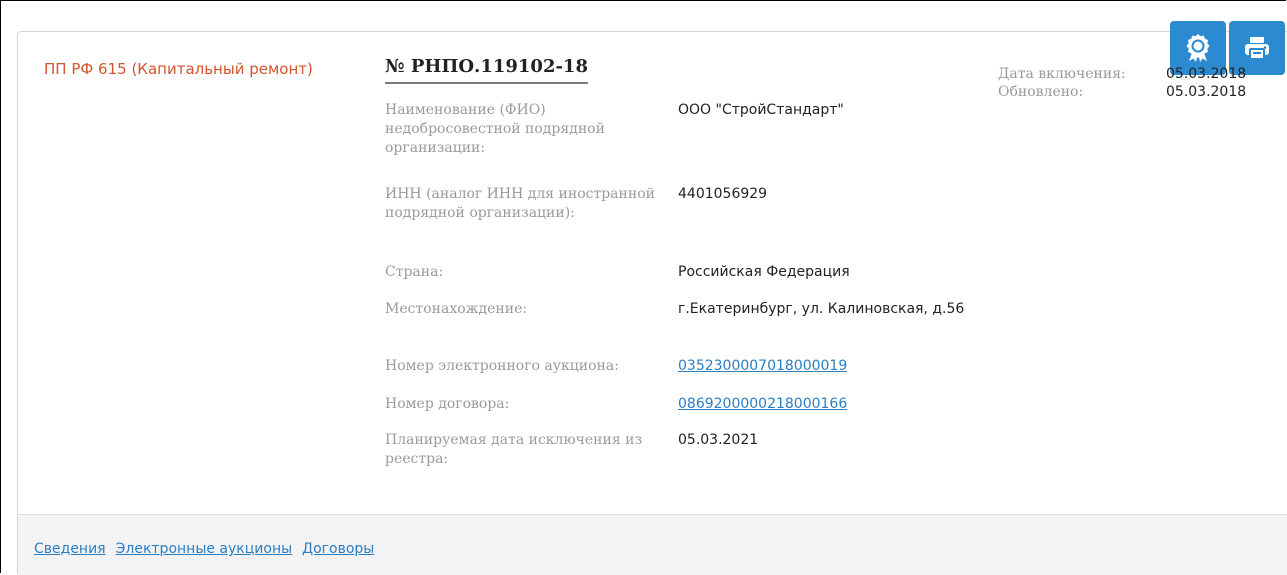 The width and height of the screenshot is (1287, 575). Describe the element at coordinates (1257, 48) in the screenshot. I see `printer-icon` at that location.